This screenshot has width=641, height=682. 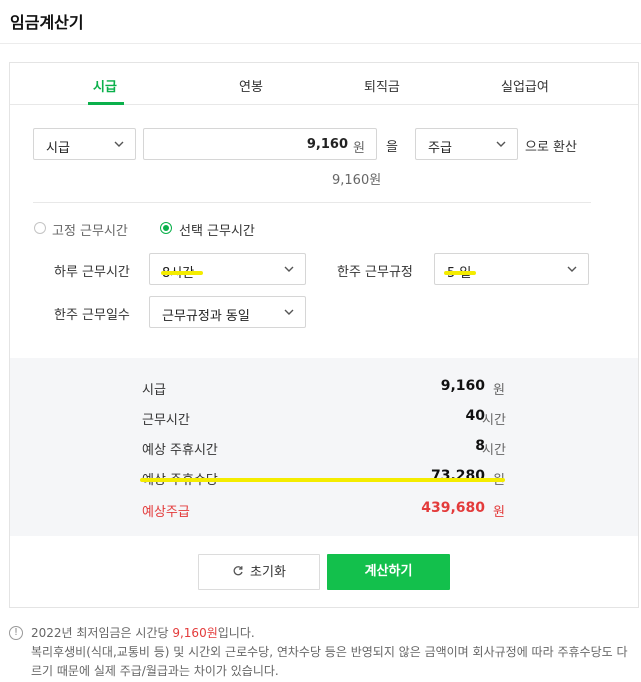 I want to click on summary-value: 439,680, so click(x=453, y=508).